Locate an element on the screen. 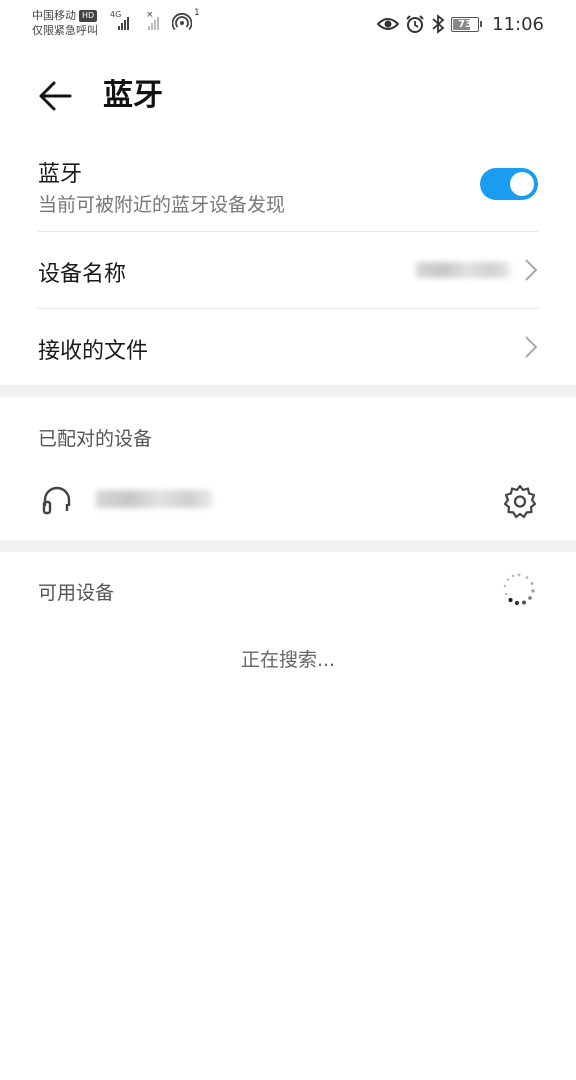 Image resolution: width=576 pixels, height=1080 pixels. available-devices-heading: 可用设备 is located at coordinates (76, 593).